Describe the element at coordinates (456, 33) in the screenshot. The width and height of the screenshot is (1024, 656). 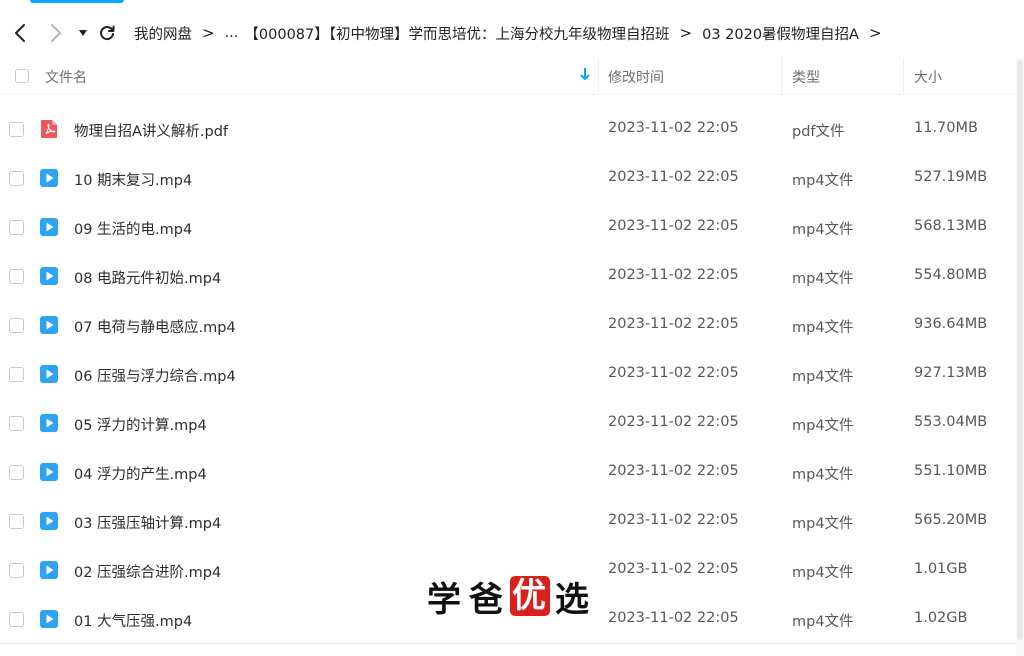
I see `breadcrumb-folder: 【000087】【初中物理】学而思培优：上海分校九年级物理自招班` at that location.